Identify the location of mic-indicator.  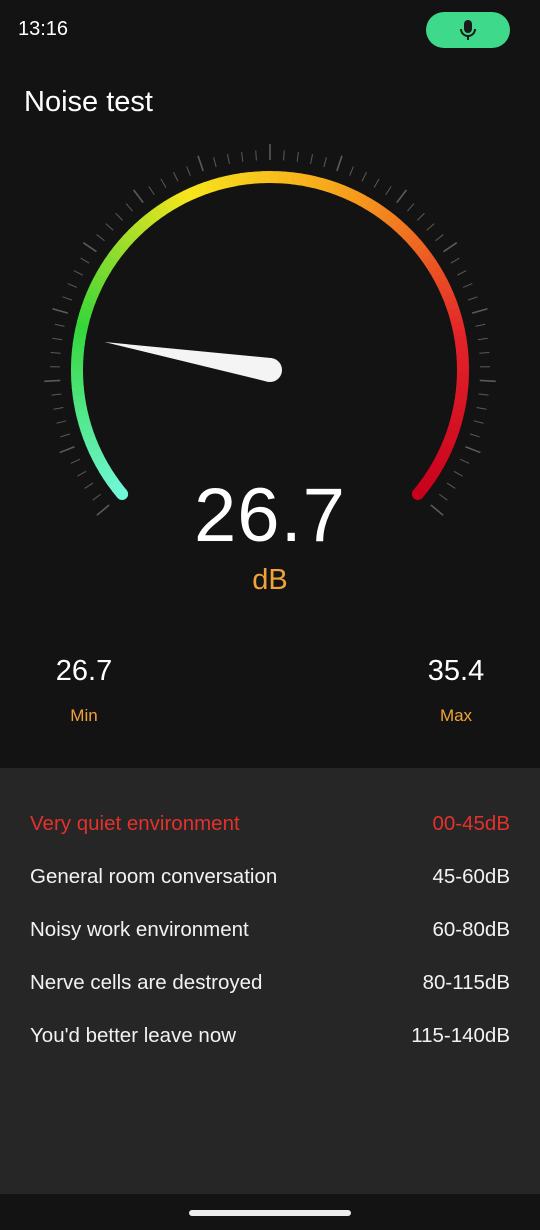
(468, 30).